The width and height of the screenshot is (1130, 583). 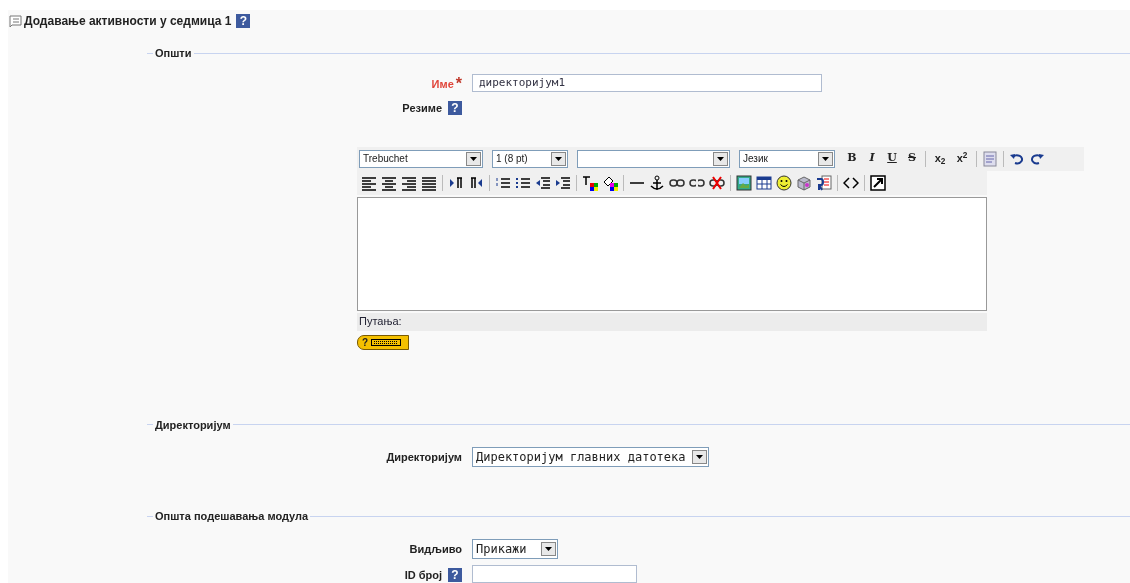 What do you see at coordinates (173, 53) in the screenshot?
I see `section-legend: Општи` at bounding box center [173, 53].